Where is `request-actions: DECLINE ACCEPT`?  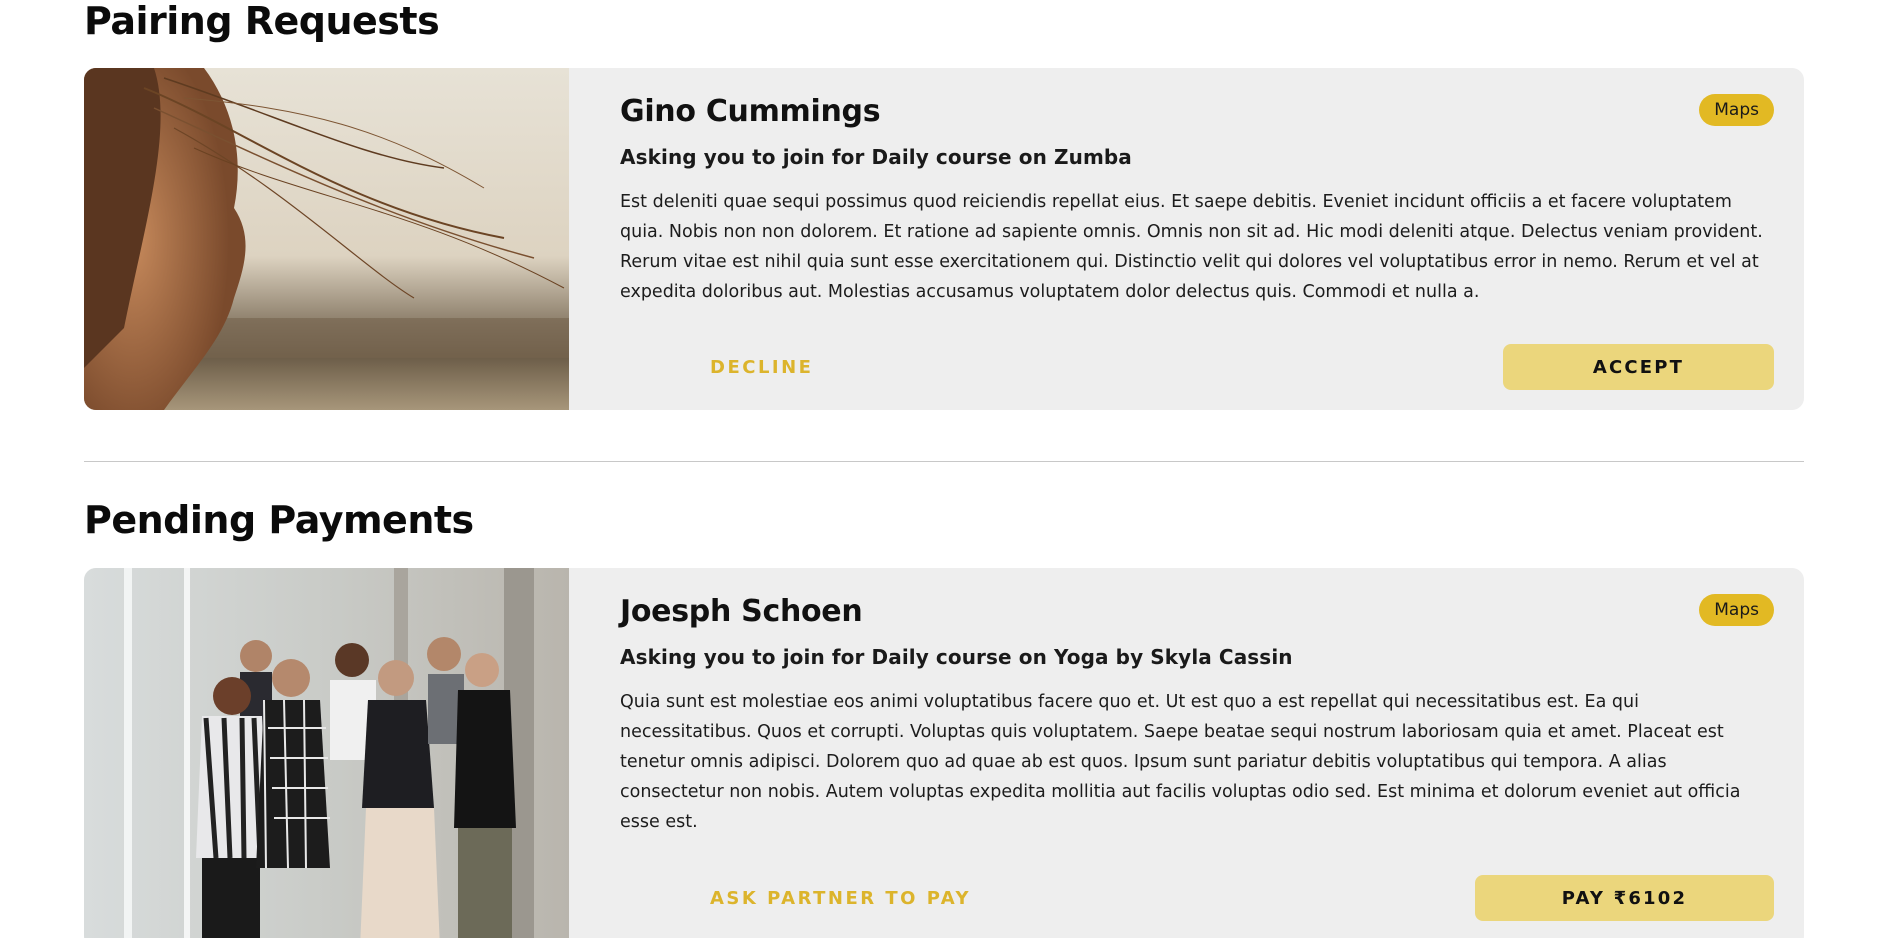 request-actions: DECLINE ACCEPT is located at coordinates (1197, 367).